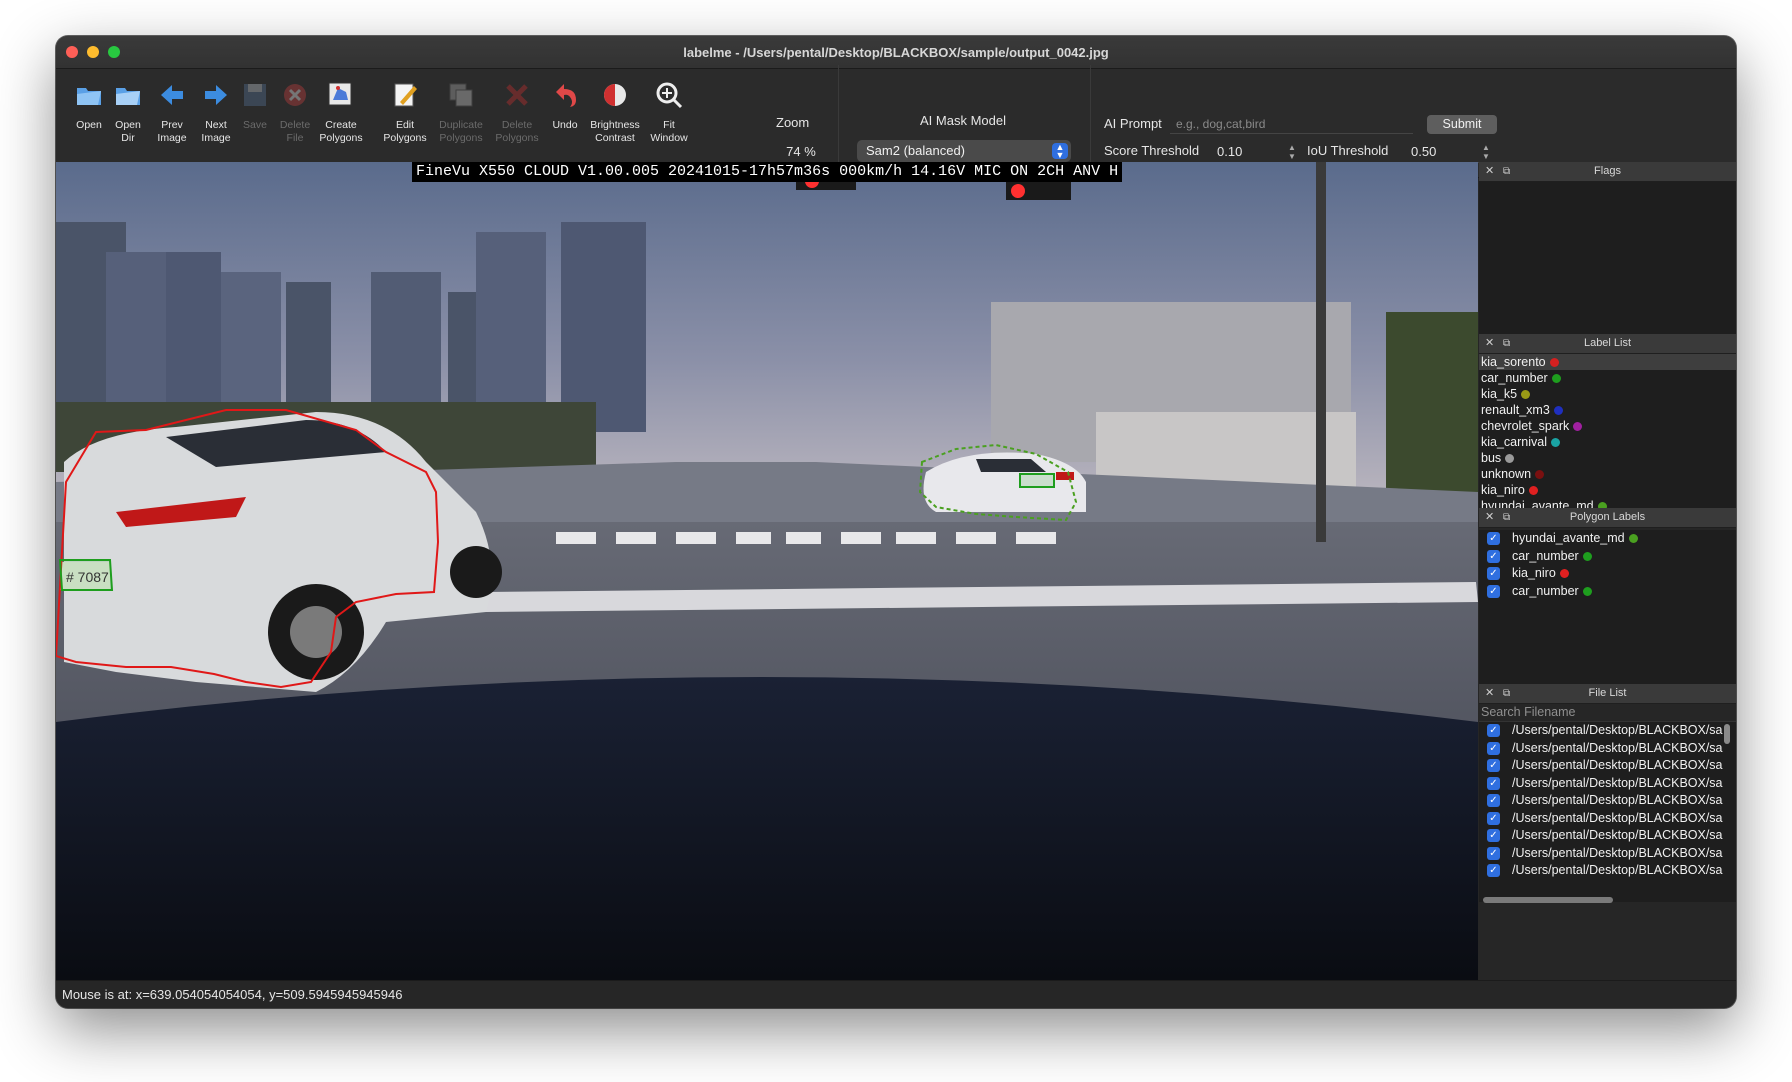 The image size is (1792, 1082). I want to click on label-list-item: kia_sorento, so click(1607, 362).